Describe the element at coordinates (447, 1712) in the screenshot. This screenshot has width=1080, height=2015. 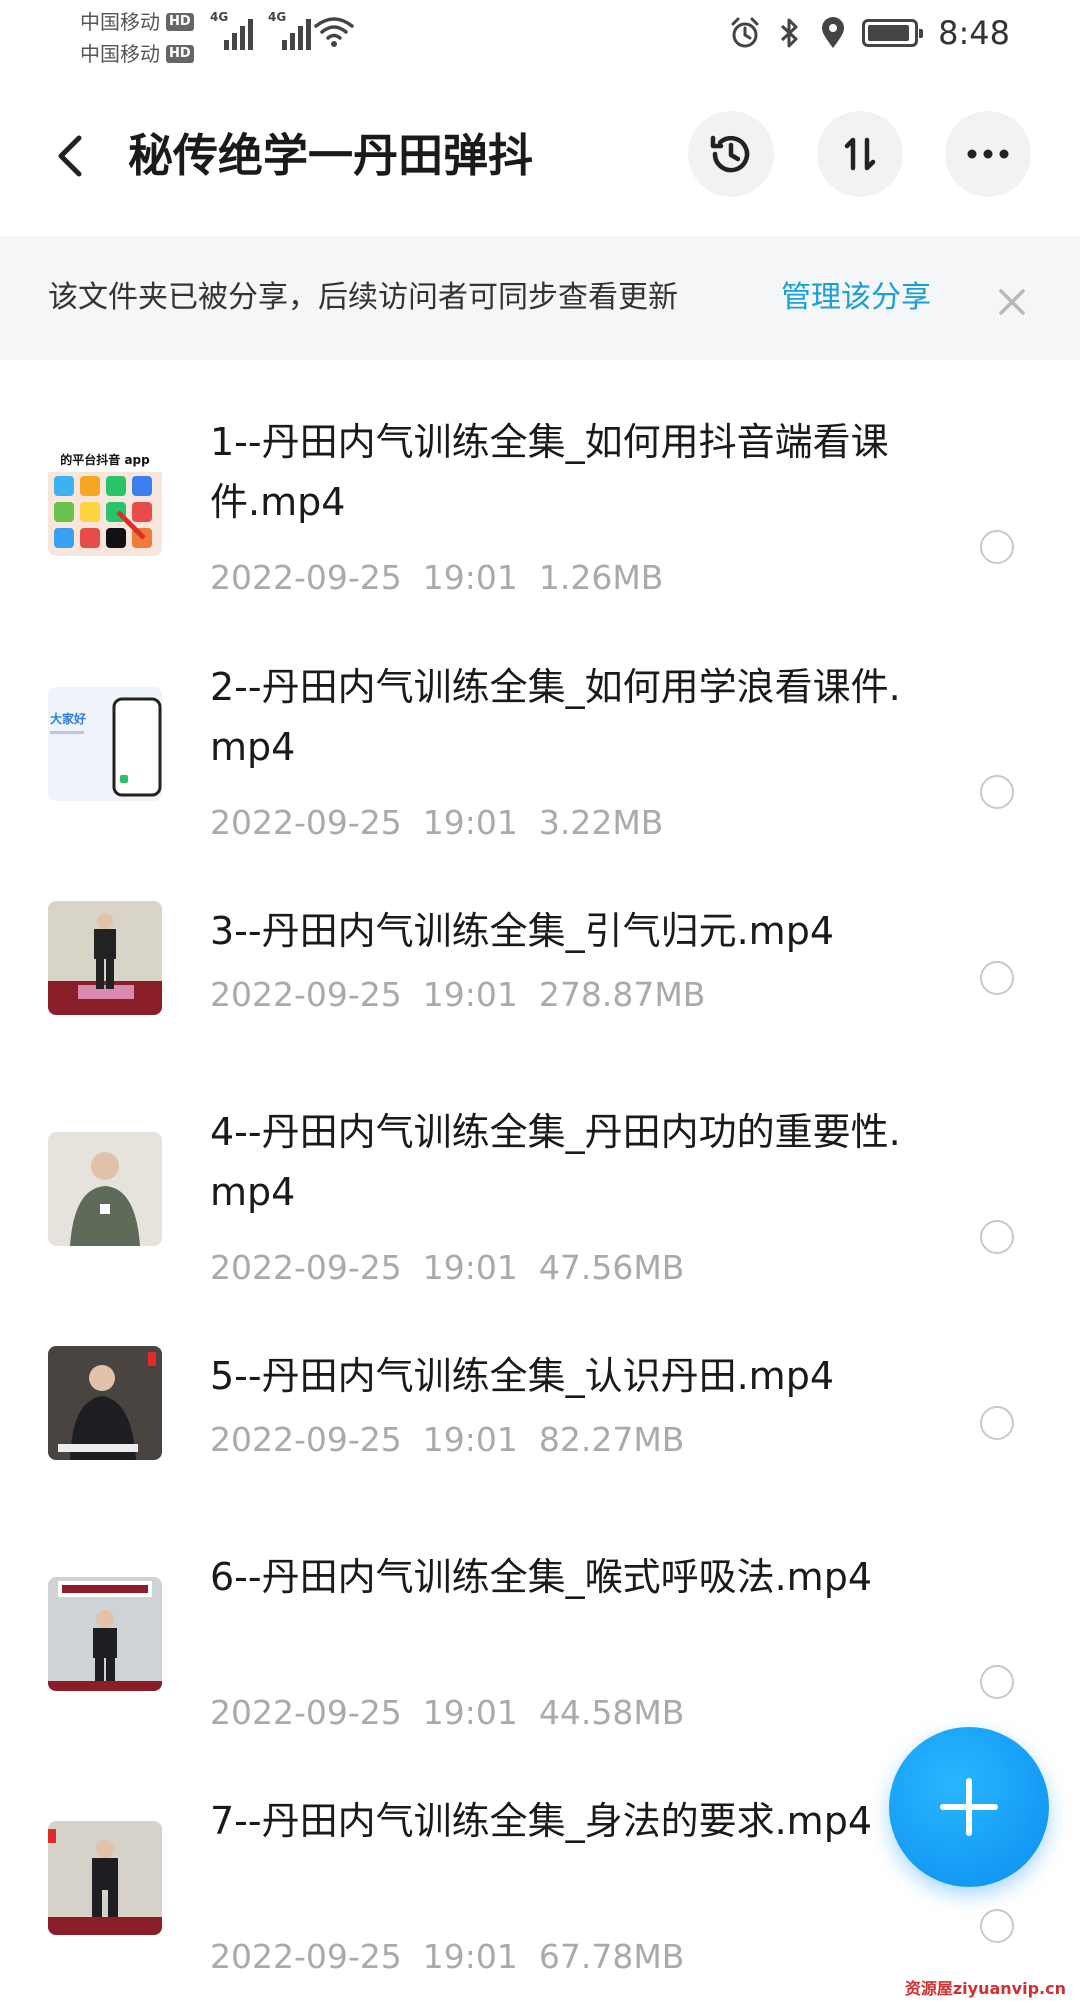
I see `file-meta: 2022-09-25 19:01 44.58MB` at that location.